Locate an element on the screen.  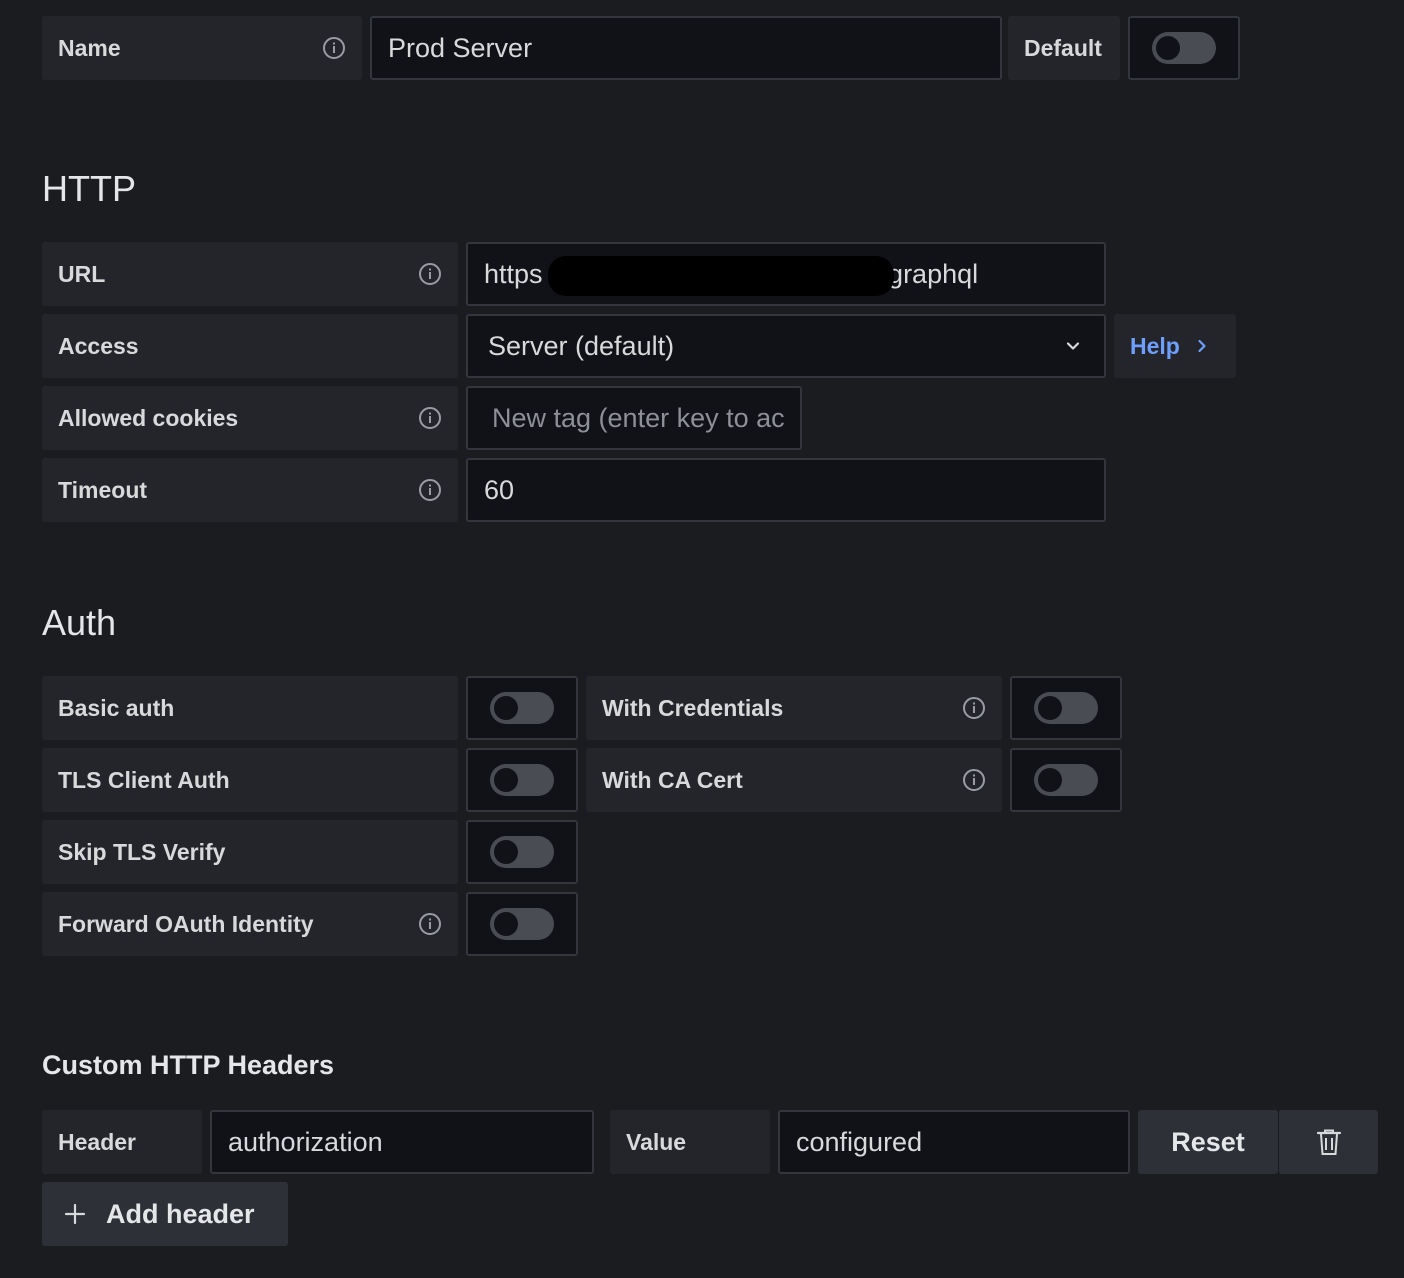
custom-headers-title: Custom HTTP Headers is located at coordinates (188, 1065).